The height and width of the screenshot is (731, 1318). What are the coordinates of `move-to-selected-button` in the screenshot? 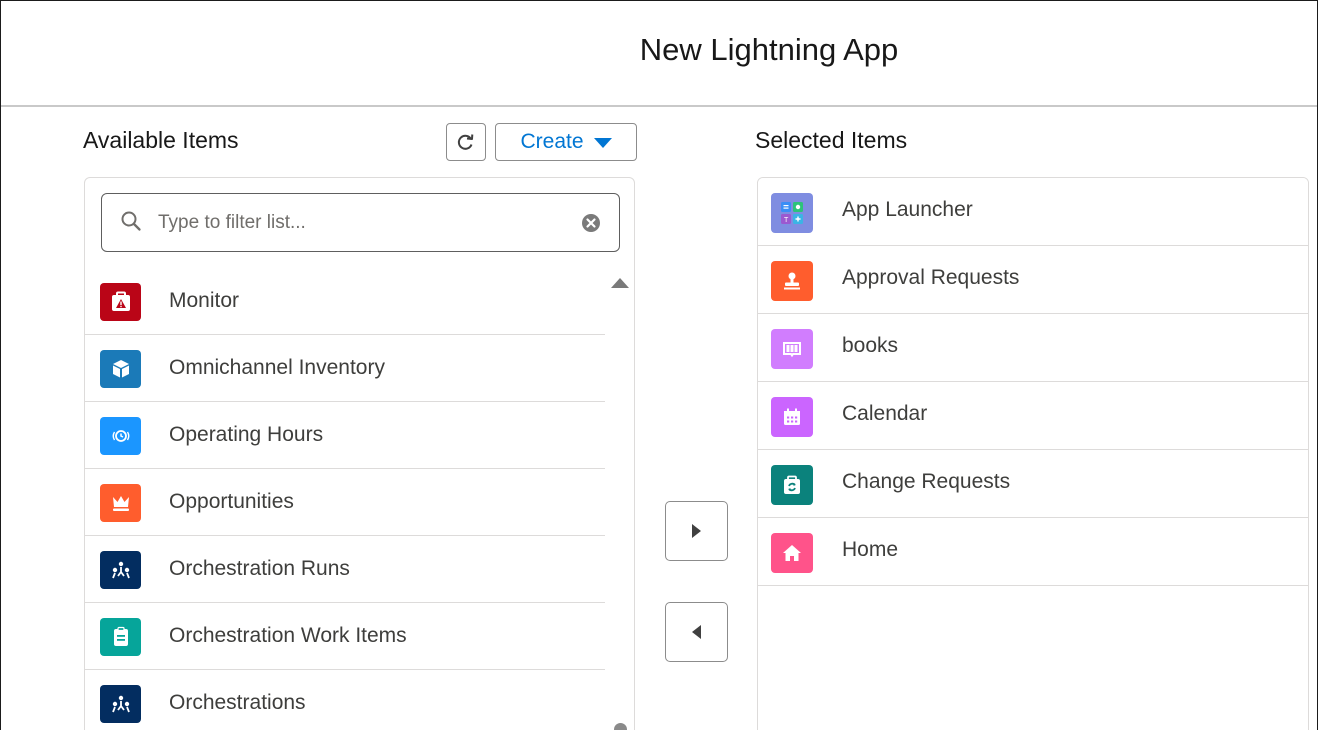 It's located at (696, 531).